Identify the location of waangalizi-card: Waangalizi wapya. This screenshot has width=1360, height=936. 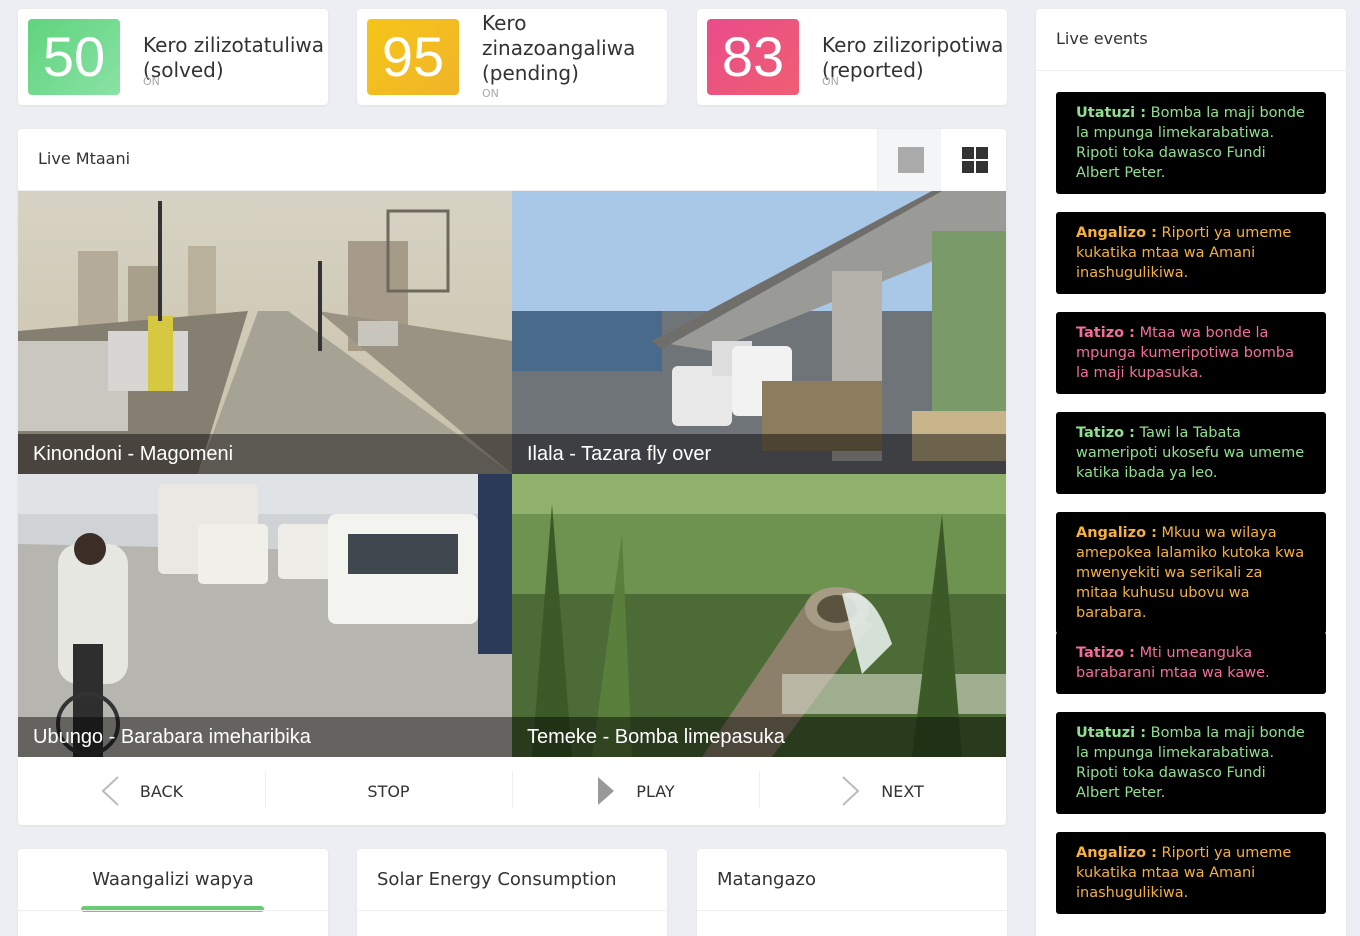
(173, 892).